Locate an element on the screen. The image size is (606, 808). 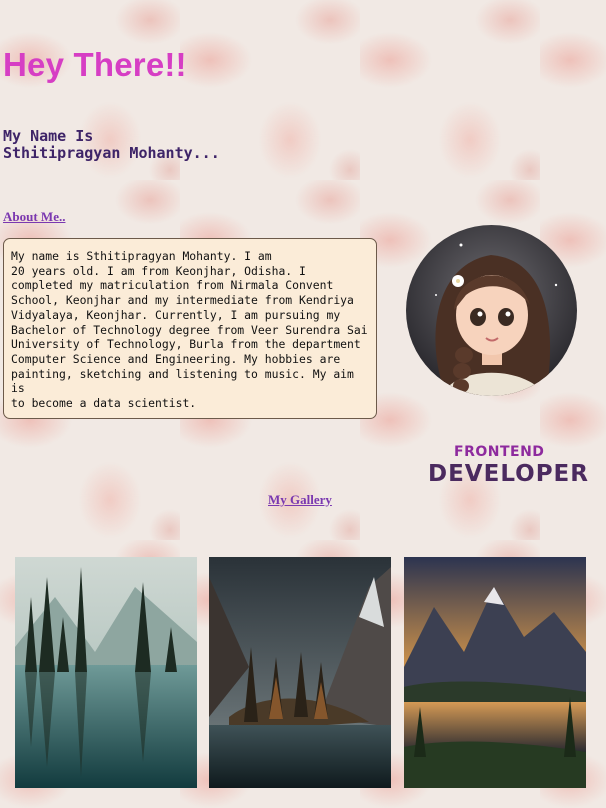
sunset-lake-image is located at coordinates (495, 672).